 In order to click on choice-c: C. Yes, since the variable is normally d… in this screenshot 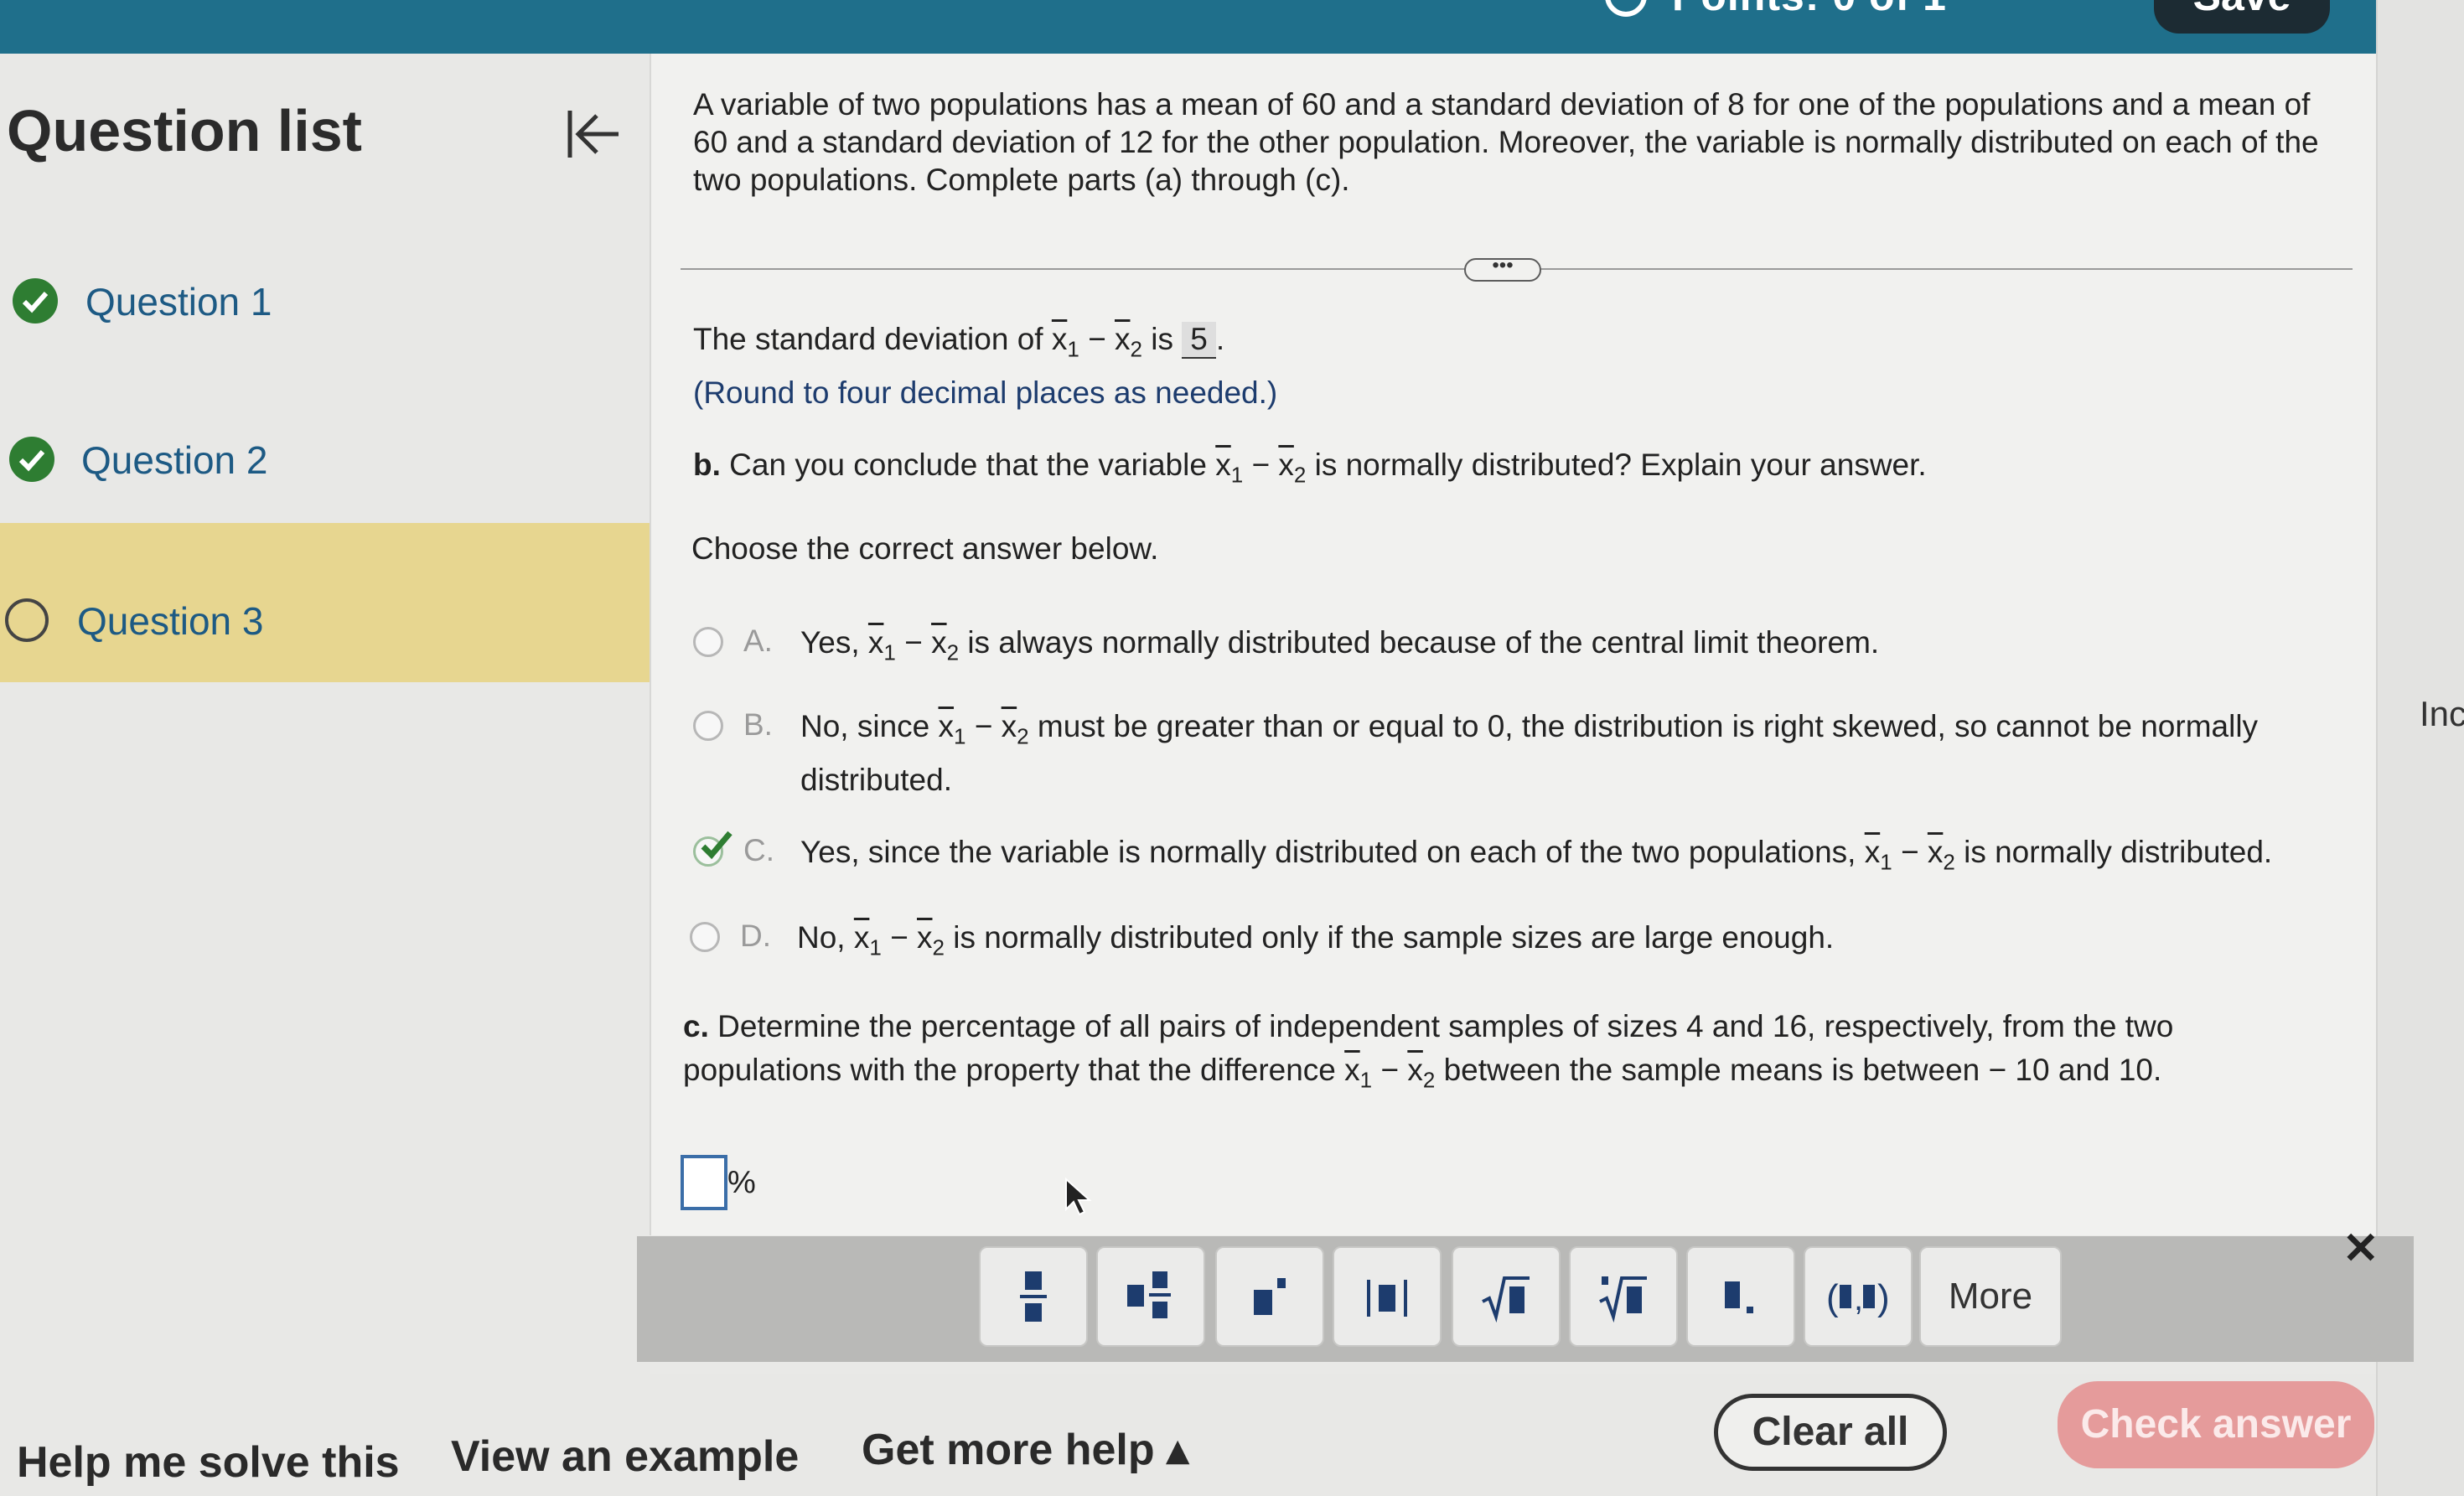, I will do `click(1523, 857)`.